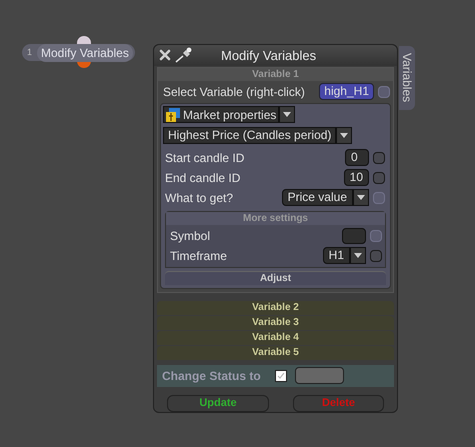 This screenshot has width=475, height=447. What do you see at coordinates (205, 158) in the screenshot?
I see `field-label: Start candle ID` at bounding box center [205, 158].